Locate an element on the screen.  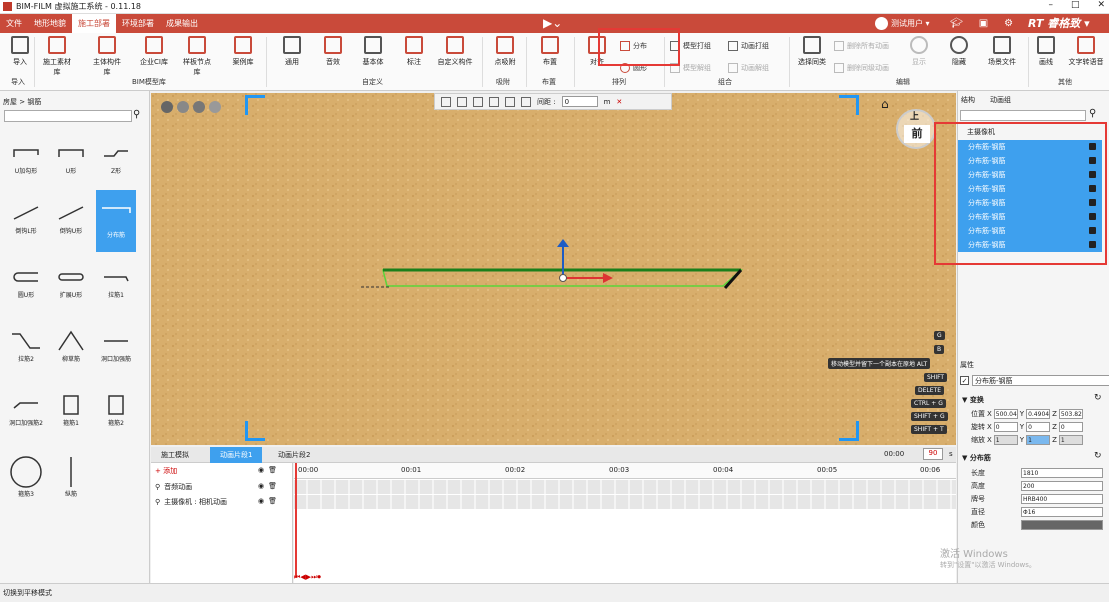
menu-terrain: 地形地貌 is located at coordinates (50, 23).